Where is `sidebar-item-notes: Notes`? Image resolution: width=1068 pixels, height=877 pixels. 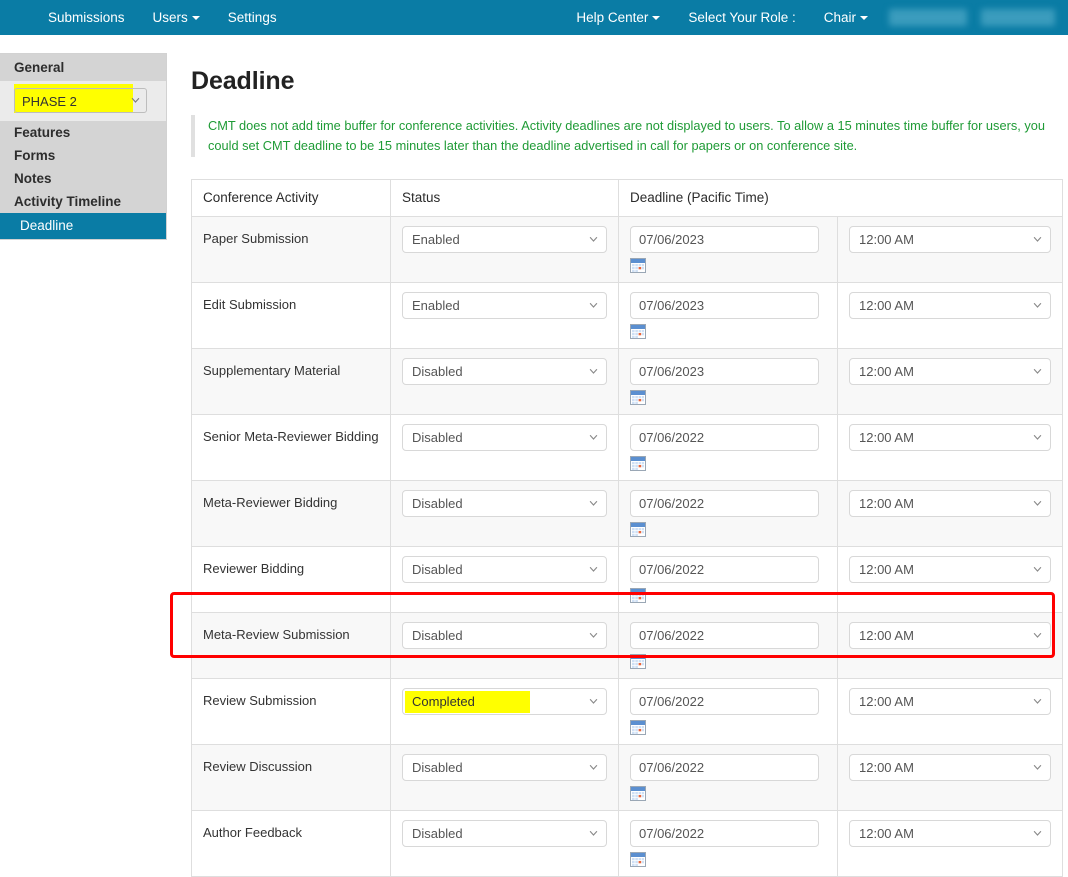
sidebar-item-notes: Notes is located at coordinates (83, 178).